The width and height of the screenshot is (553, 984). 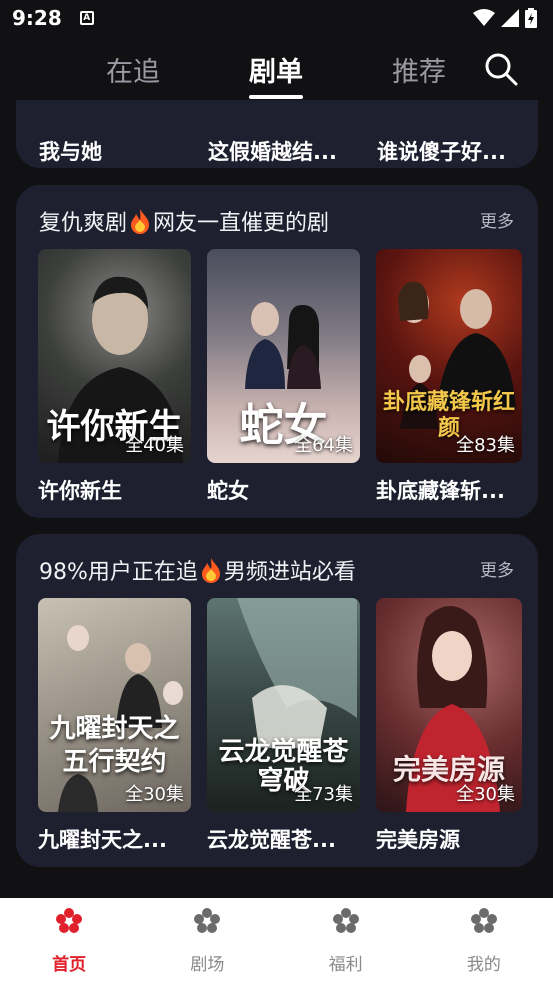 What do you see at coordinates (37, 18) in the screenshot?
I see `status-time: 9:28` at bounding box center [37, 18].